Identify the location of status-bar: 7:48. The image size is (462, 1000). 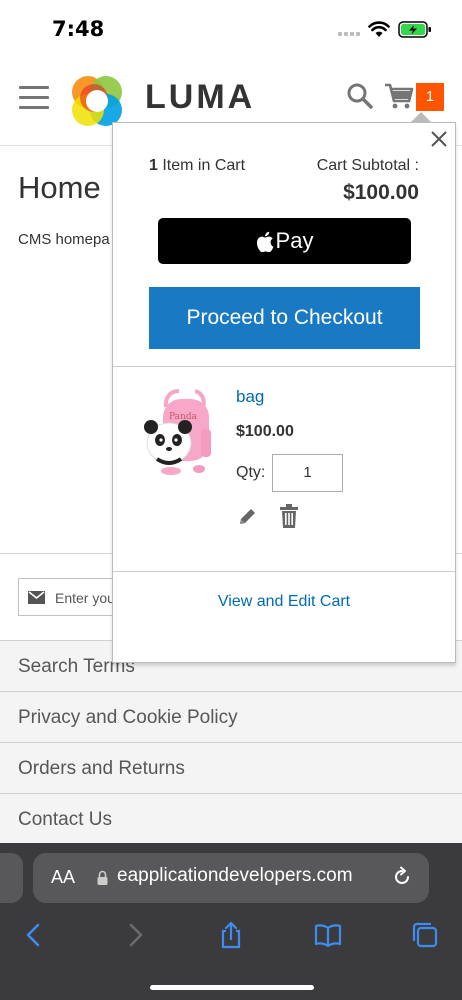
(231, 29).